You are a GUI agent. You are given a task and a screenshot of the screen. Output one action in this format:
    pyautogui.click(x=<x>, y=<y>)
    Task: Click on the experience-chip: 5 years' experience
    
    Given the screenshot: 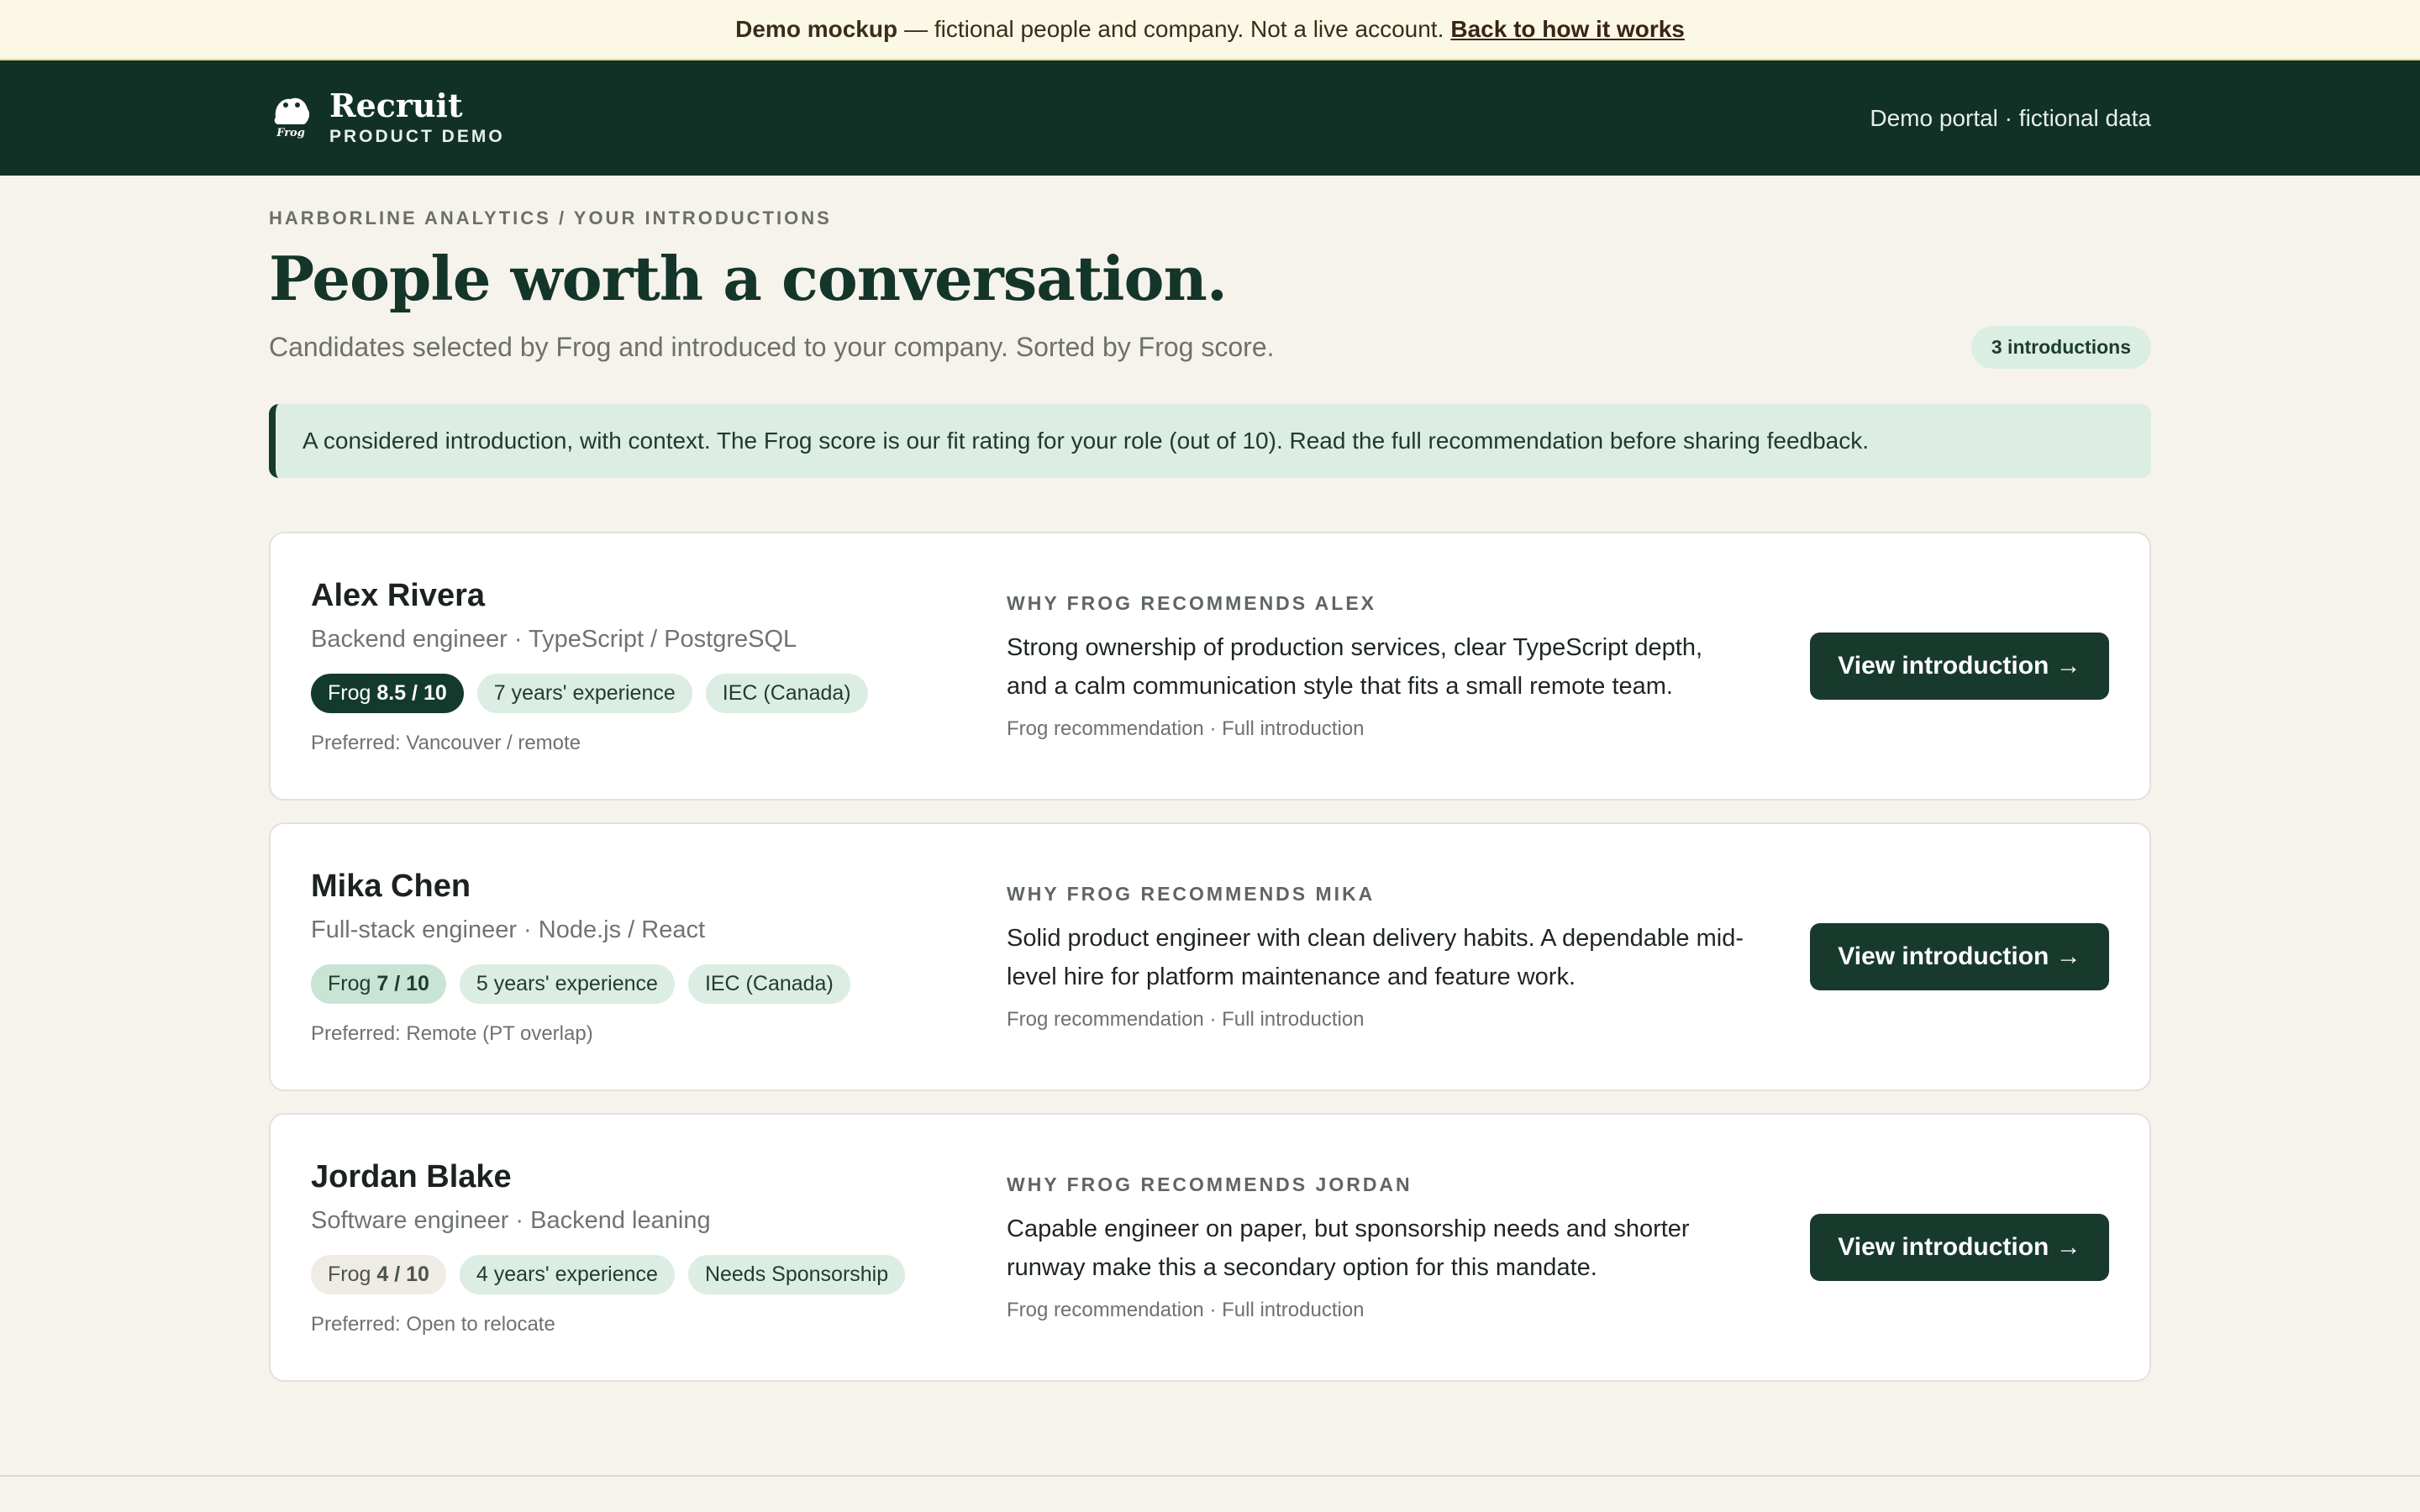 What is the action you would take?
    pyautogui.click(x=567, y=983)
    